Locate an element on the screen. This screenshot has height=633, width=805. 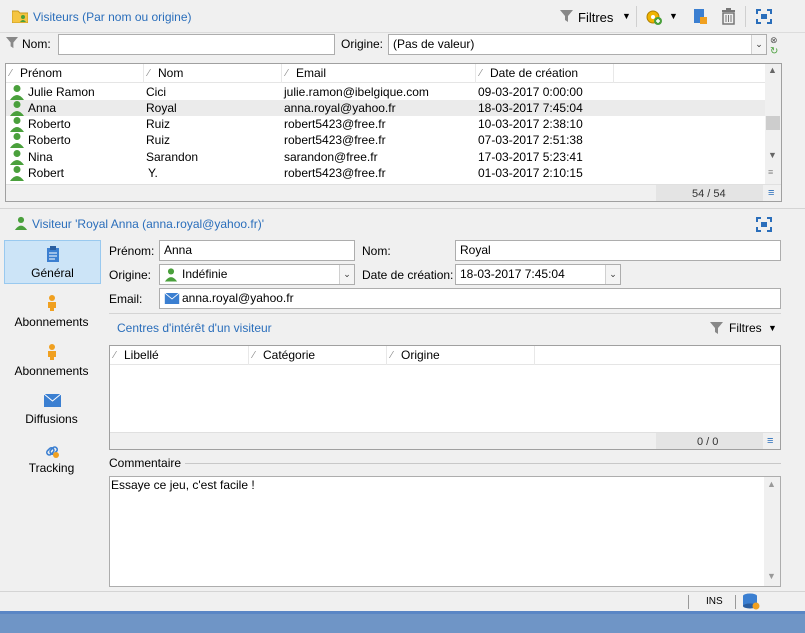
cell-prenom: Nina is located at coordinates (40, 157).